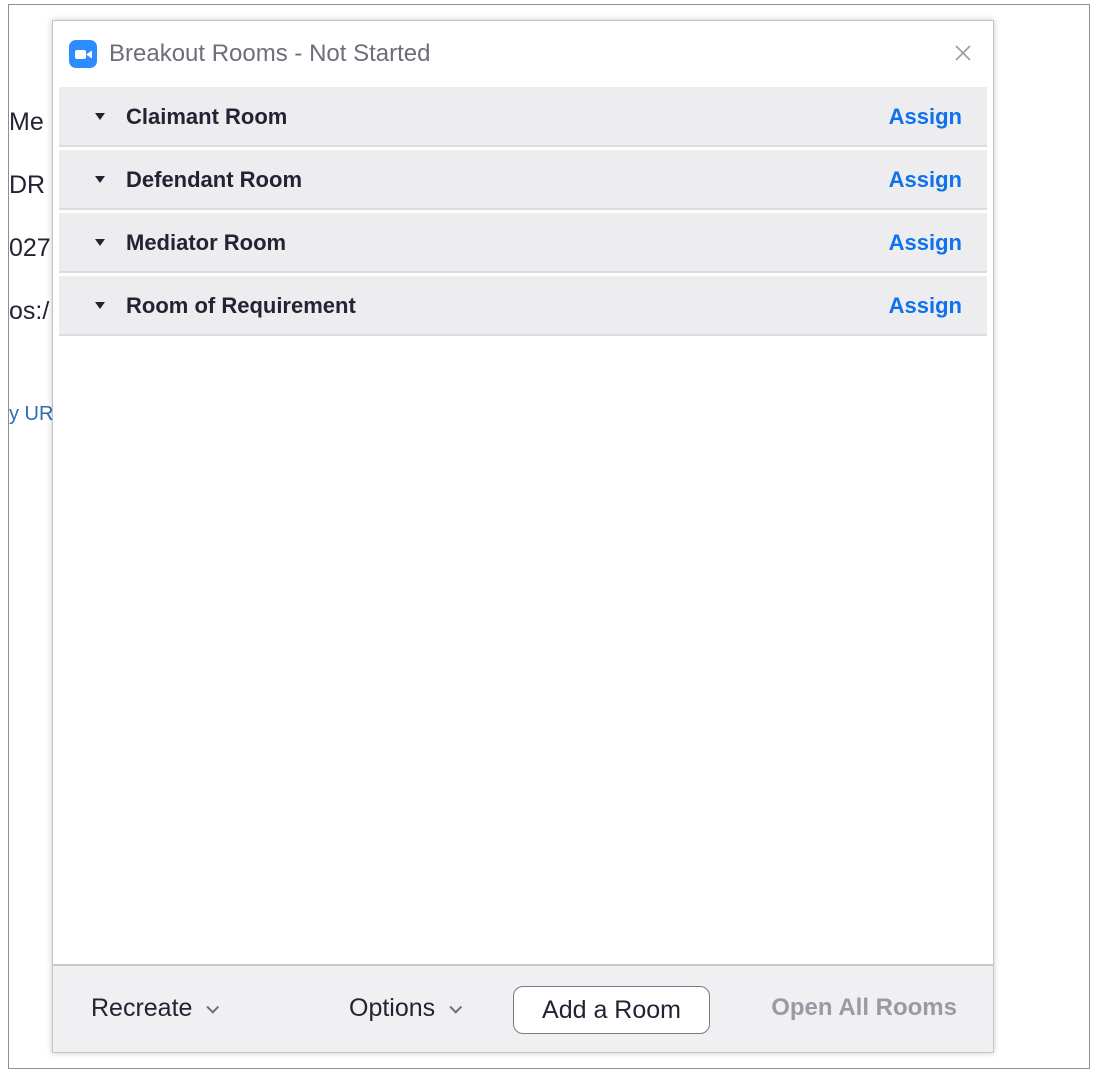  Describe the element at coordinates (241, 305) in the screenshot. I see `room-name: Room of Requirement` at that location.